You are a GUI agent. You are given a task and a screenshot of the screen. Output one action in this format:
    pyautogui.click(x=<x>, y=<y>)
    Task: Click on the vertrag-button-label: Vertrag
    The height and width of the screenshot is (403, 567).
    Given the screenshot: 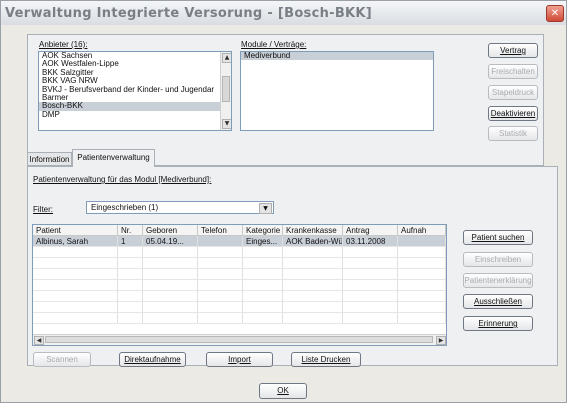 What is the action you would take?
    pyautogui.click(x=513, y=50)
    